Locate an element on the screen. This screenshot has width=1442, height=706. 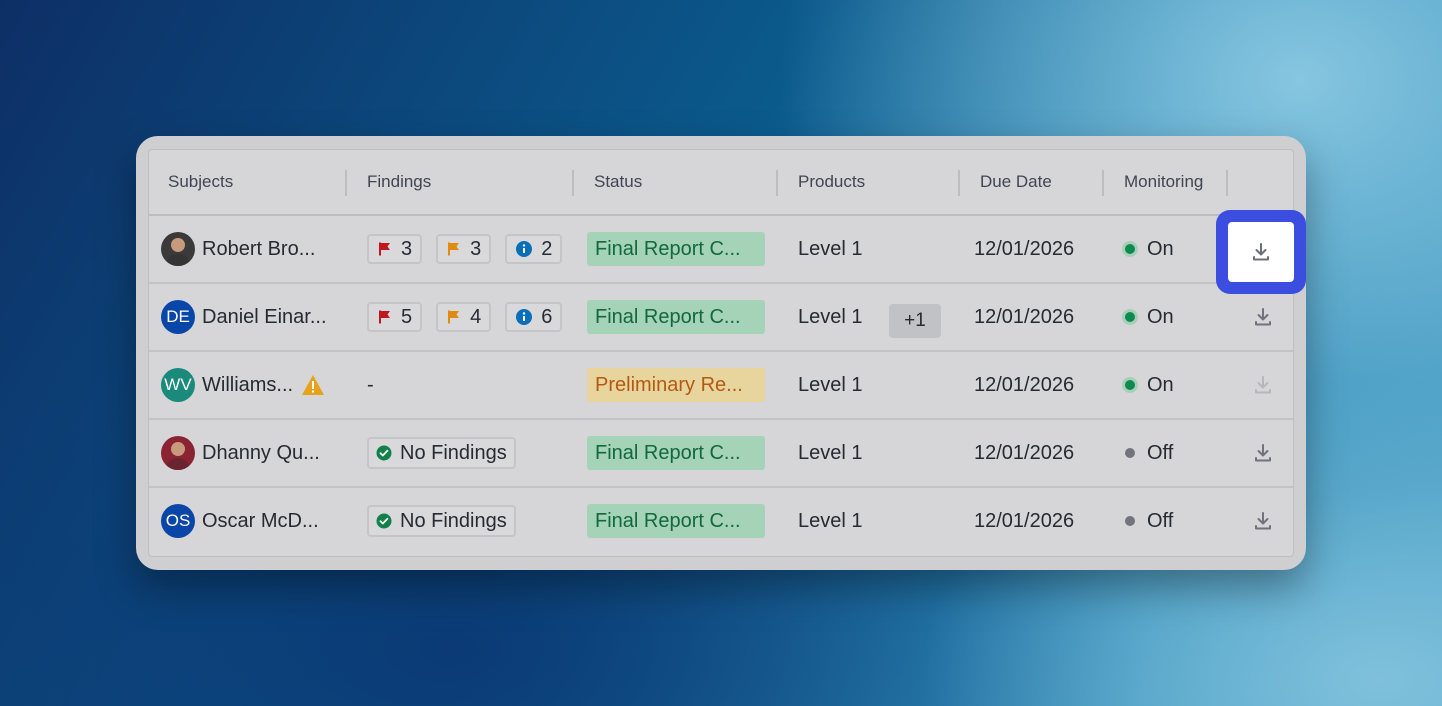
header-monitoring: Monitoring is located at coordinates (1163, 182).